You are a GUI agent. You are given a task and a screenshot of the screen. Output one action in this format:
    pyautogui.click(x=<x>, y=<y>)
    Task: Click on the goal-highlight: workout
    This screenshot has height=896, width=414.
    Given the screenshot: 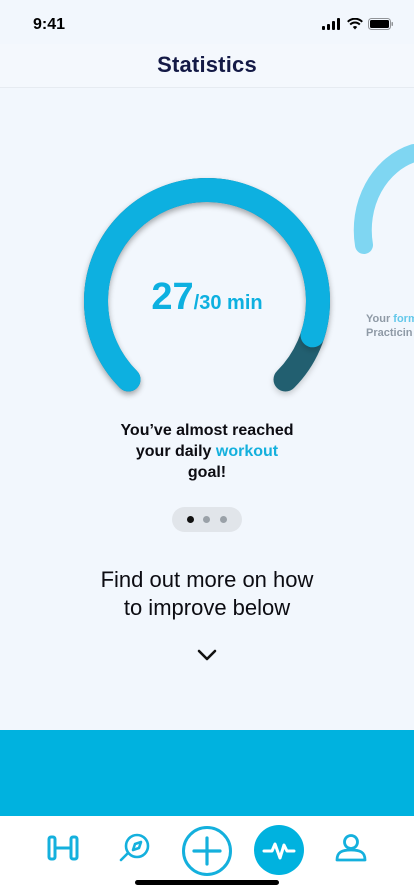 What is the action you would take?
    pyautogui.click(x=247, y=451)
    